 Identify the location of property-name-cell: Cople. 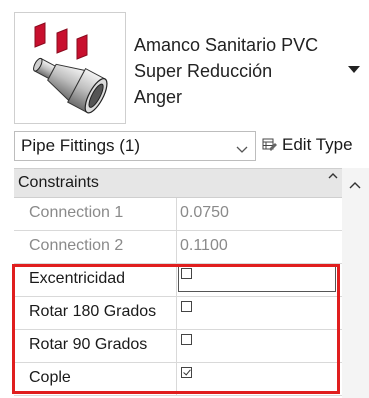
(95, 379).